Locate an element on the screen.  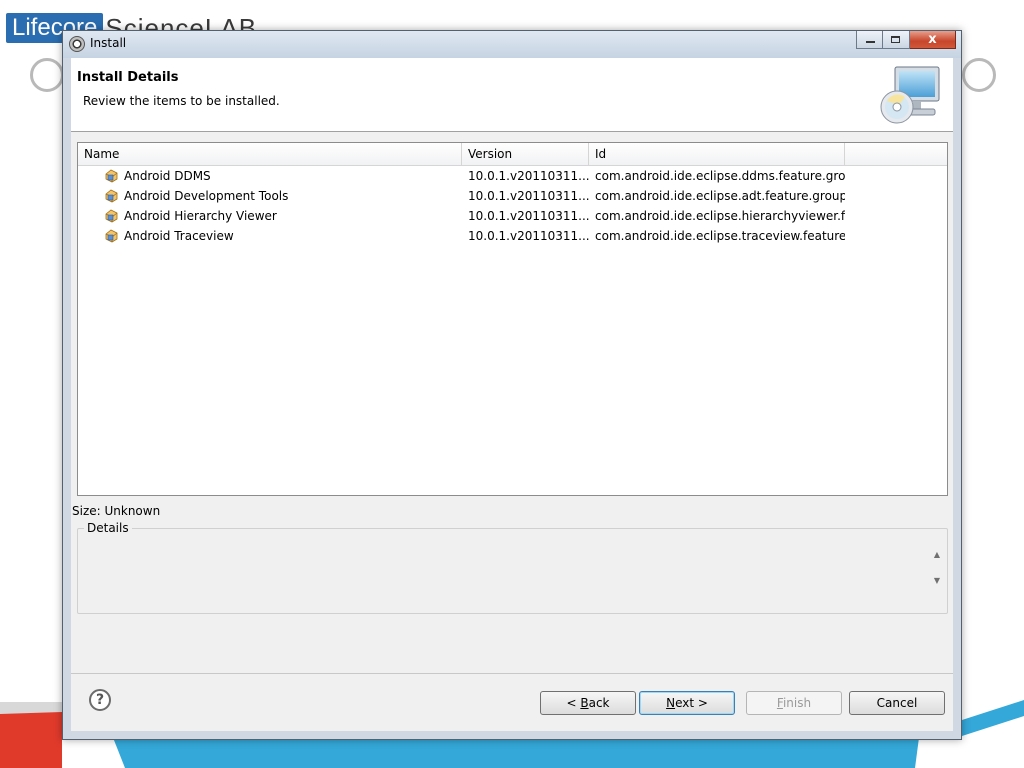
cancel-button: Cancel is located at coordinates (897, 703).